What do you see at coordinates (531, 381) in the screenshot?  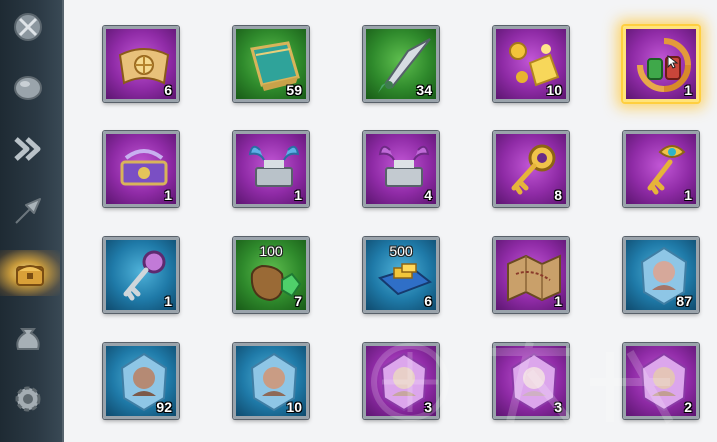 I see `inventory-slot-commander-sculpture-5: 3` at bounding box center [531, 381].